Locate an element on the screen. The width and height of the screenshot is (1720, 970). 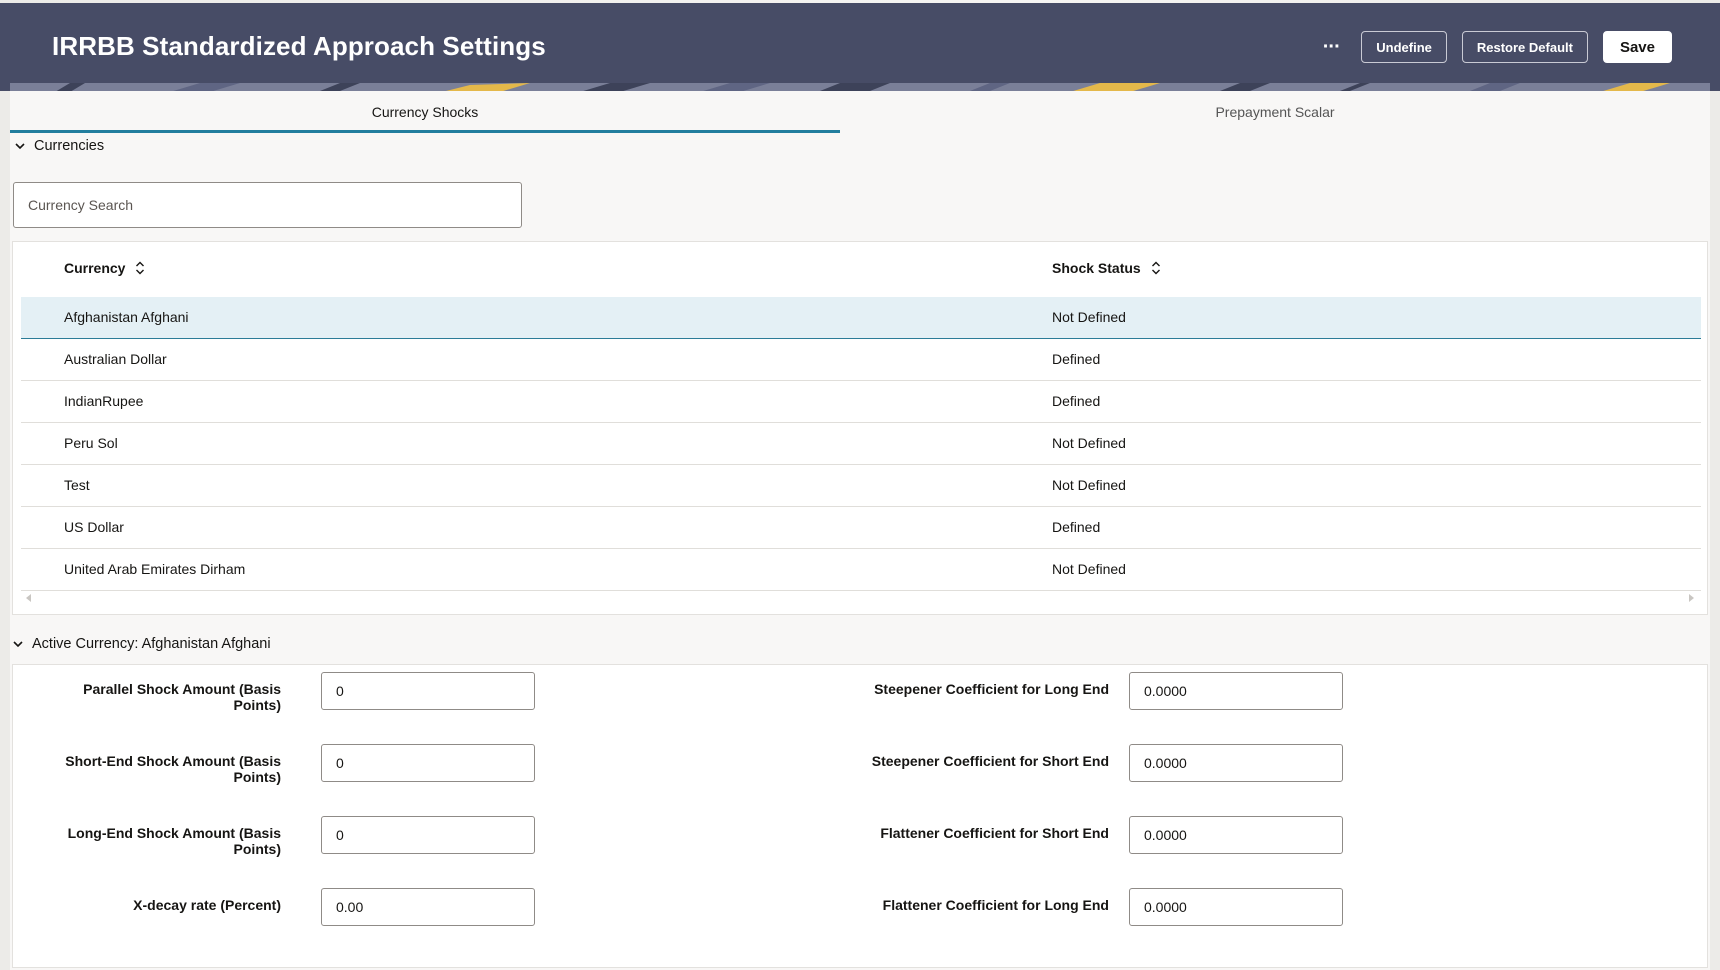
currencies-section-toggle: Currencies is located at coordinates (59, 146).